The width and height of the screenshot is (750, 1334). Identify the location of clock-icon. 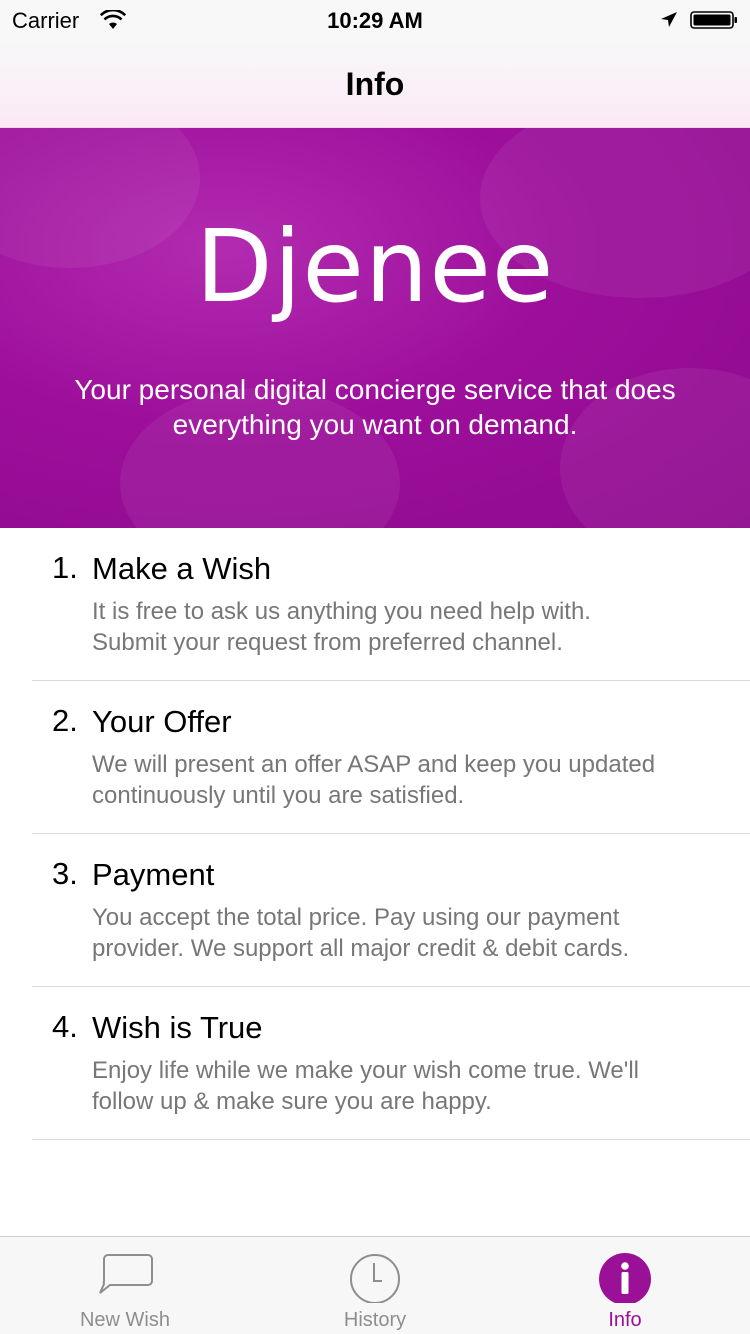
(375, 1278).